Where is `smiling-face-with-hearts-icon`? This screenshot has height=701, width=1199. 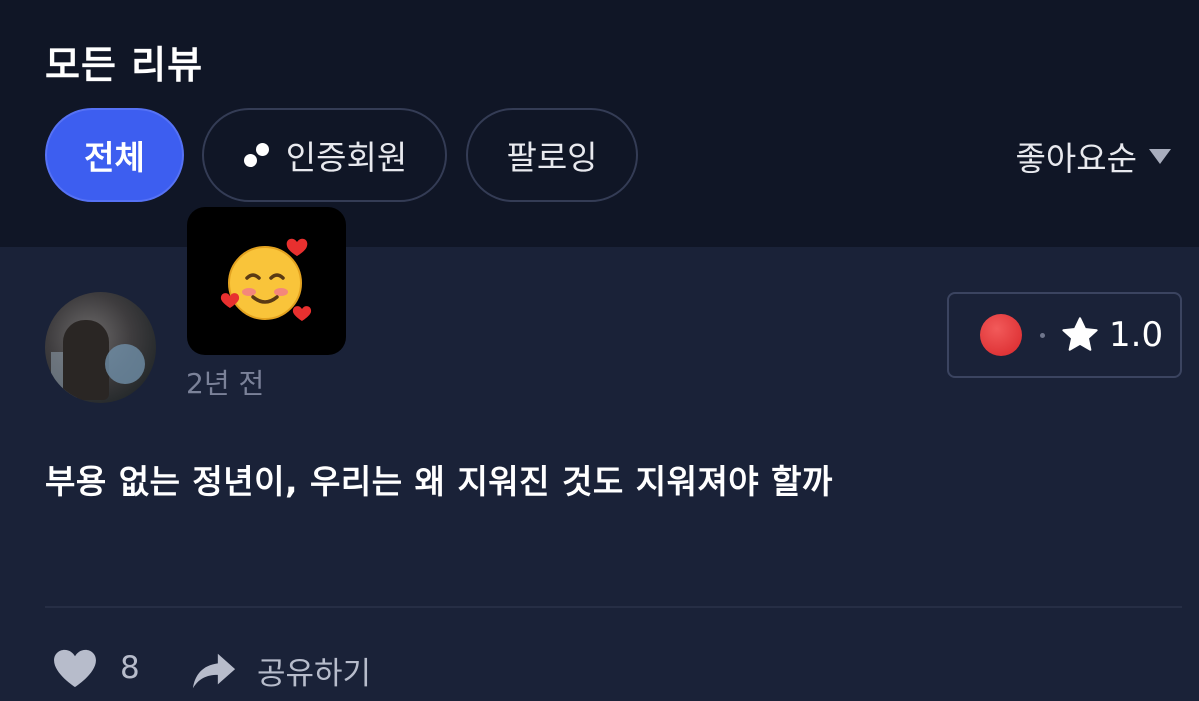
smiling-face-with-hearts-icon is located at coordinates (266, 281).